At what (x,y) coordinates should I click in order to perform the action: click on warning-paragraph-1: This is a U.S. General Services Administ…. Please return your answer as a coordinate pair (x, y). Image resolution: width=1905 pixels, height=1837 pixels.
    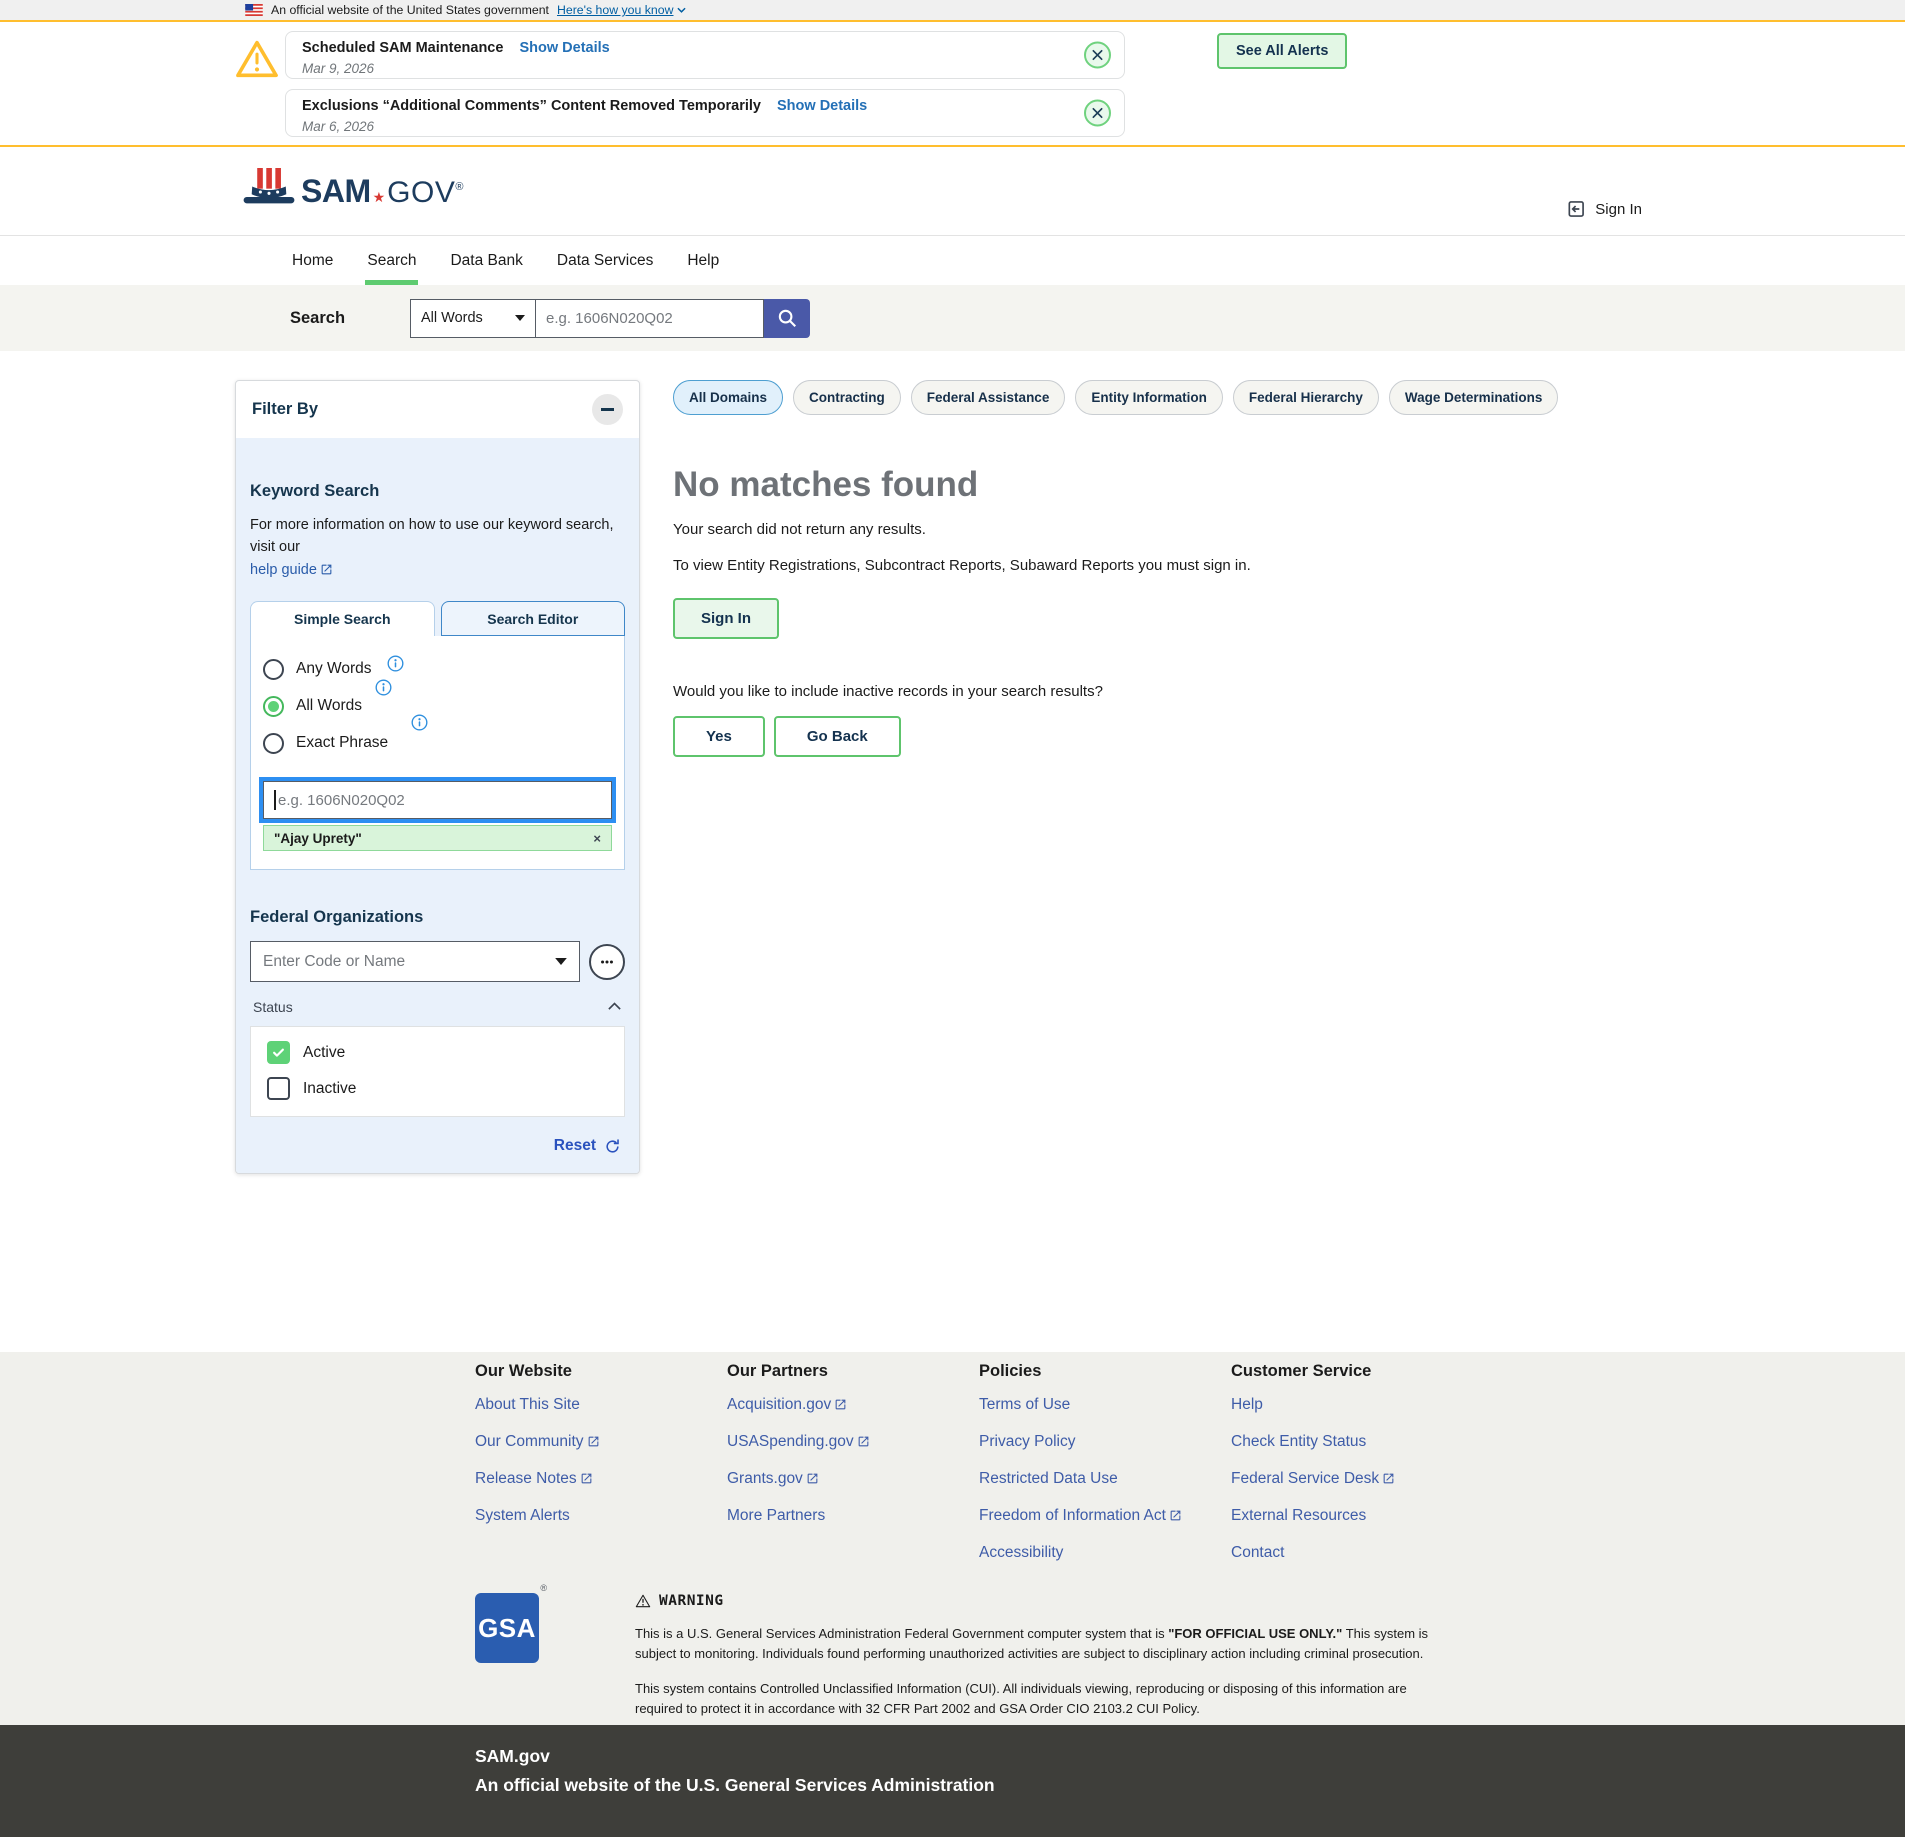
    Looking at the image, I should click on (1032, 1644).